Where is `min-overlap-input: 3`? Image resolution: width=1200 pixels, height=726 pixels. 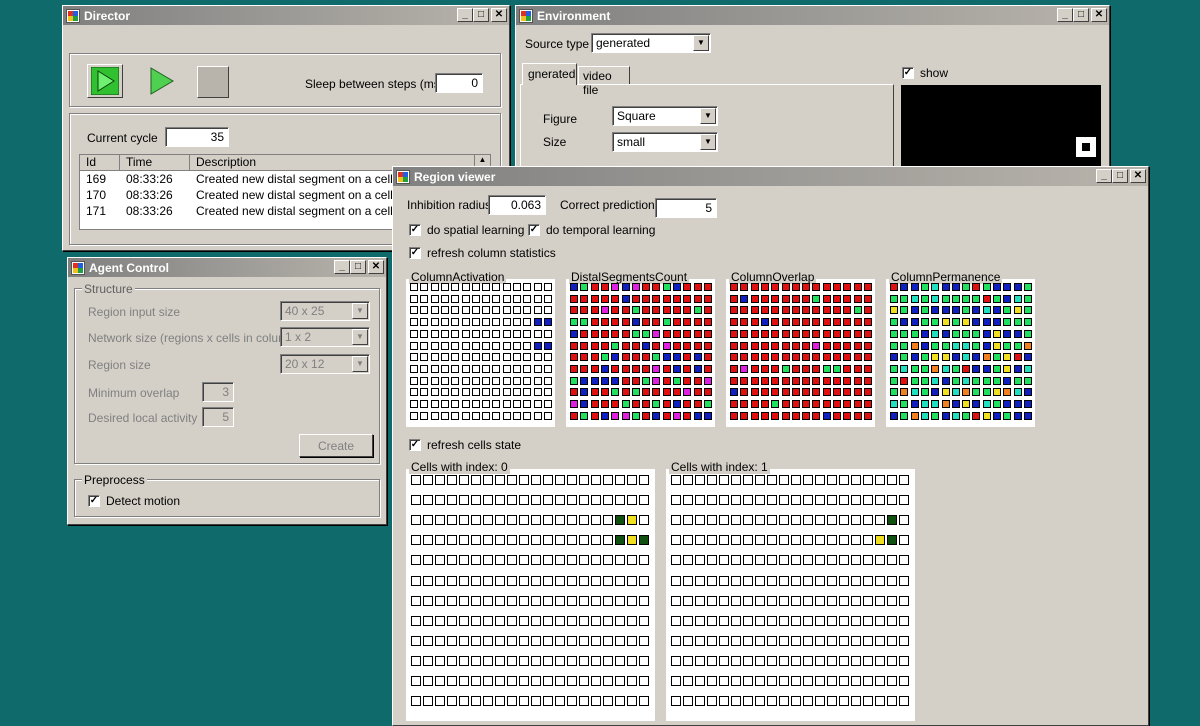 min-overlap-input: 3 is located at coordinates (218, 392).